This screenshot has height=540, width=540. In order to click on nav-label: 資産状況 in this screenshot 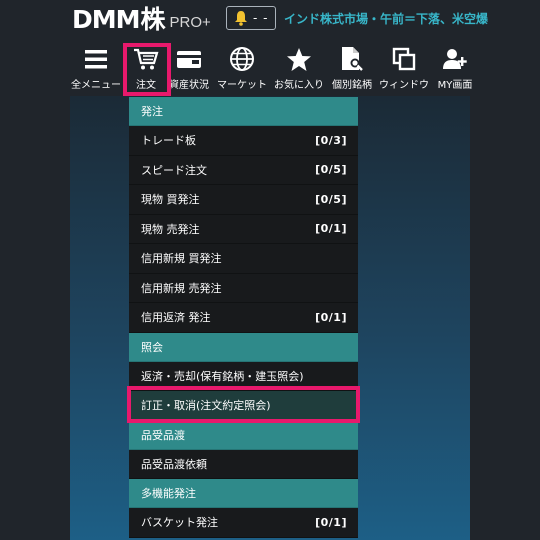, I will do `click(189, 85)`.